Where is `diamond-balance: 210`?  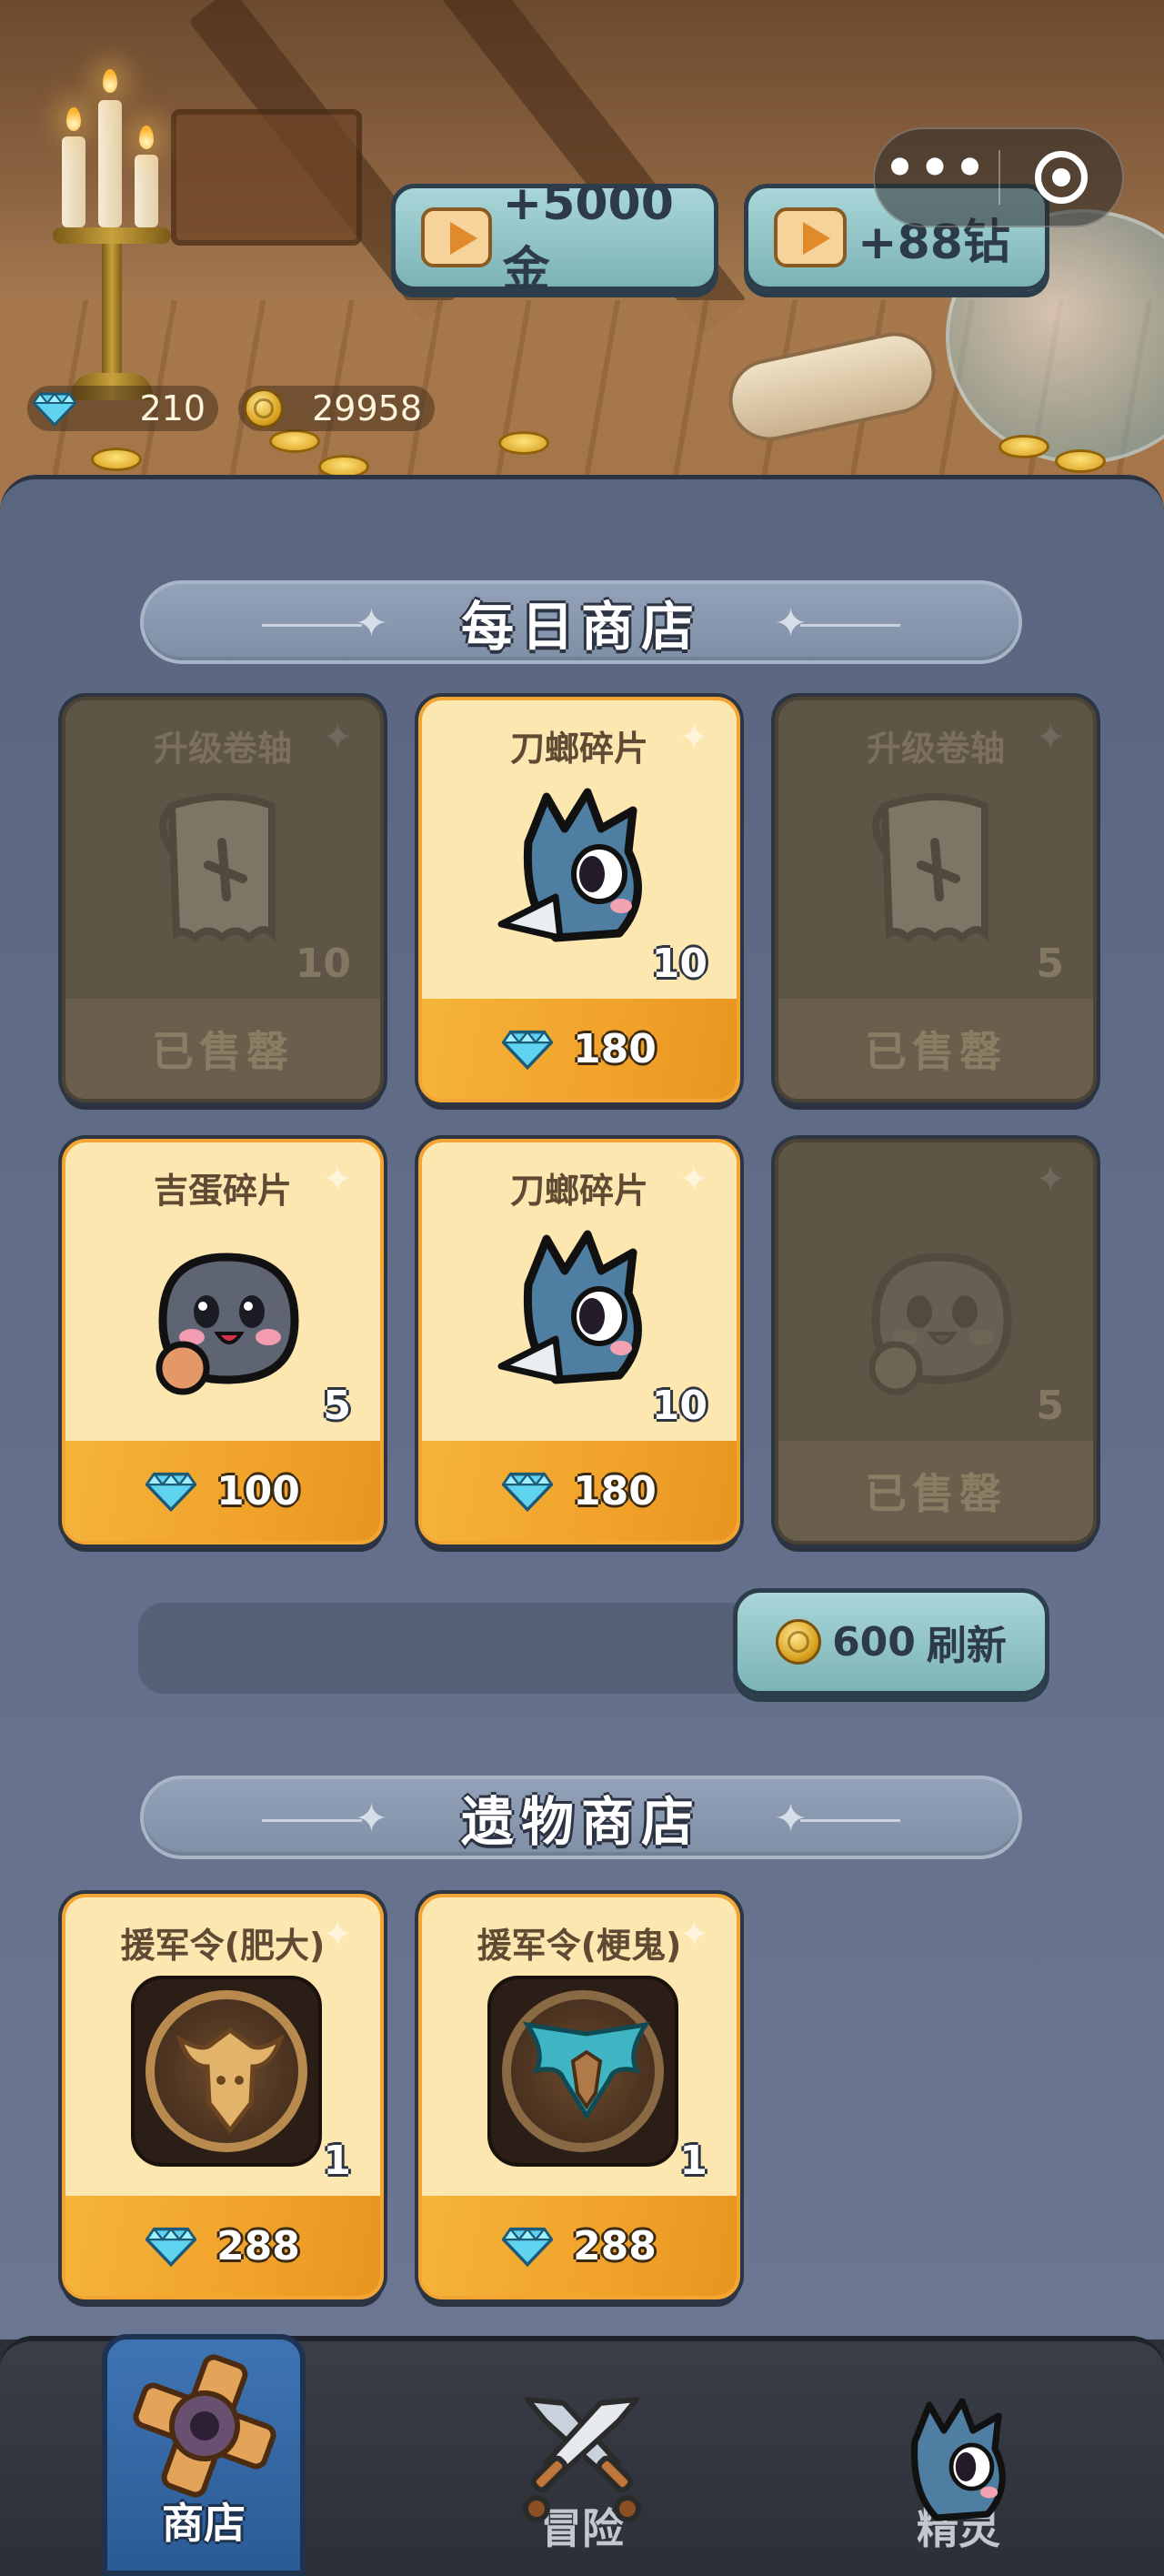 diamond-balance: 210 is located at coordinates (123, 408).